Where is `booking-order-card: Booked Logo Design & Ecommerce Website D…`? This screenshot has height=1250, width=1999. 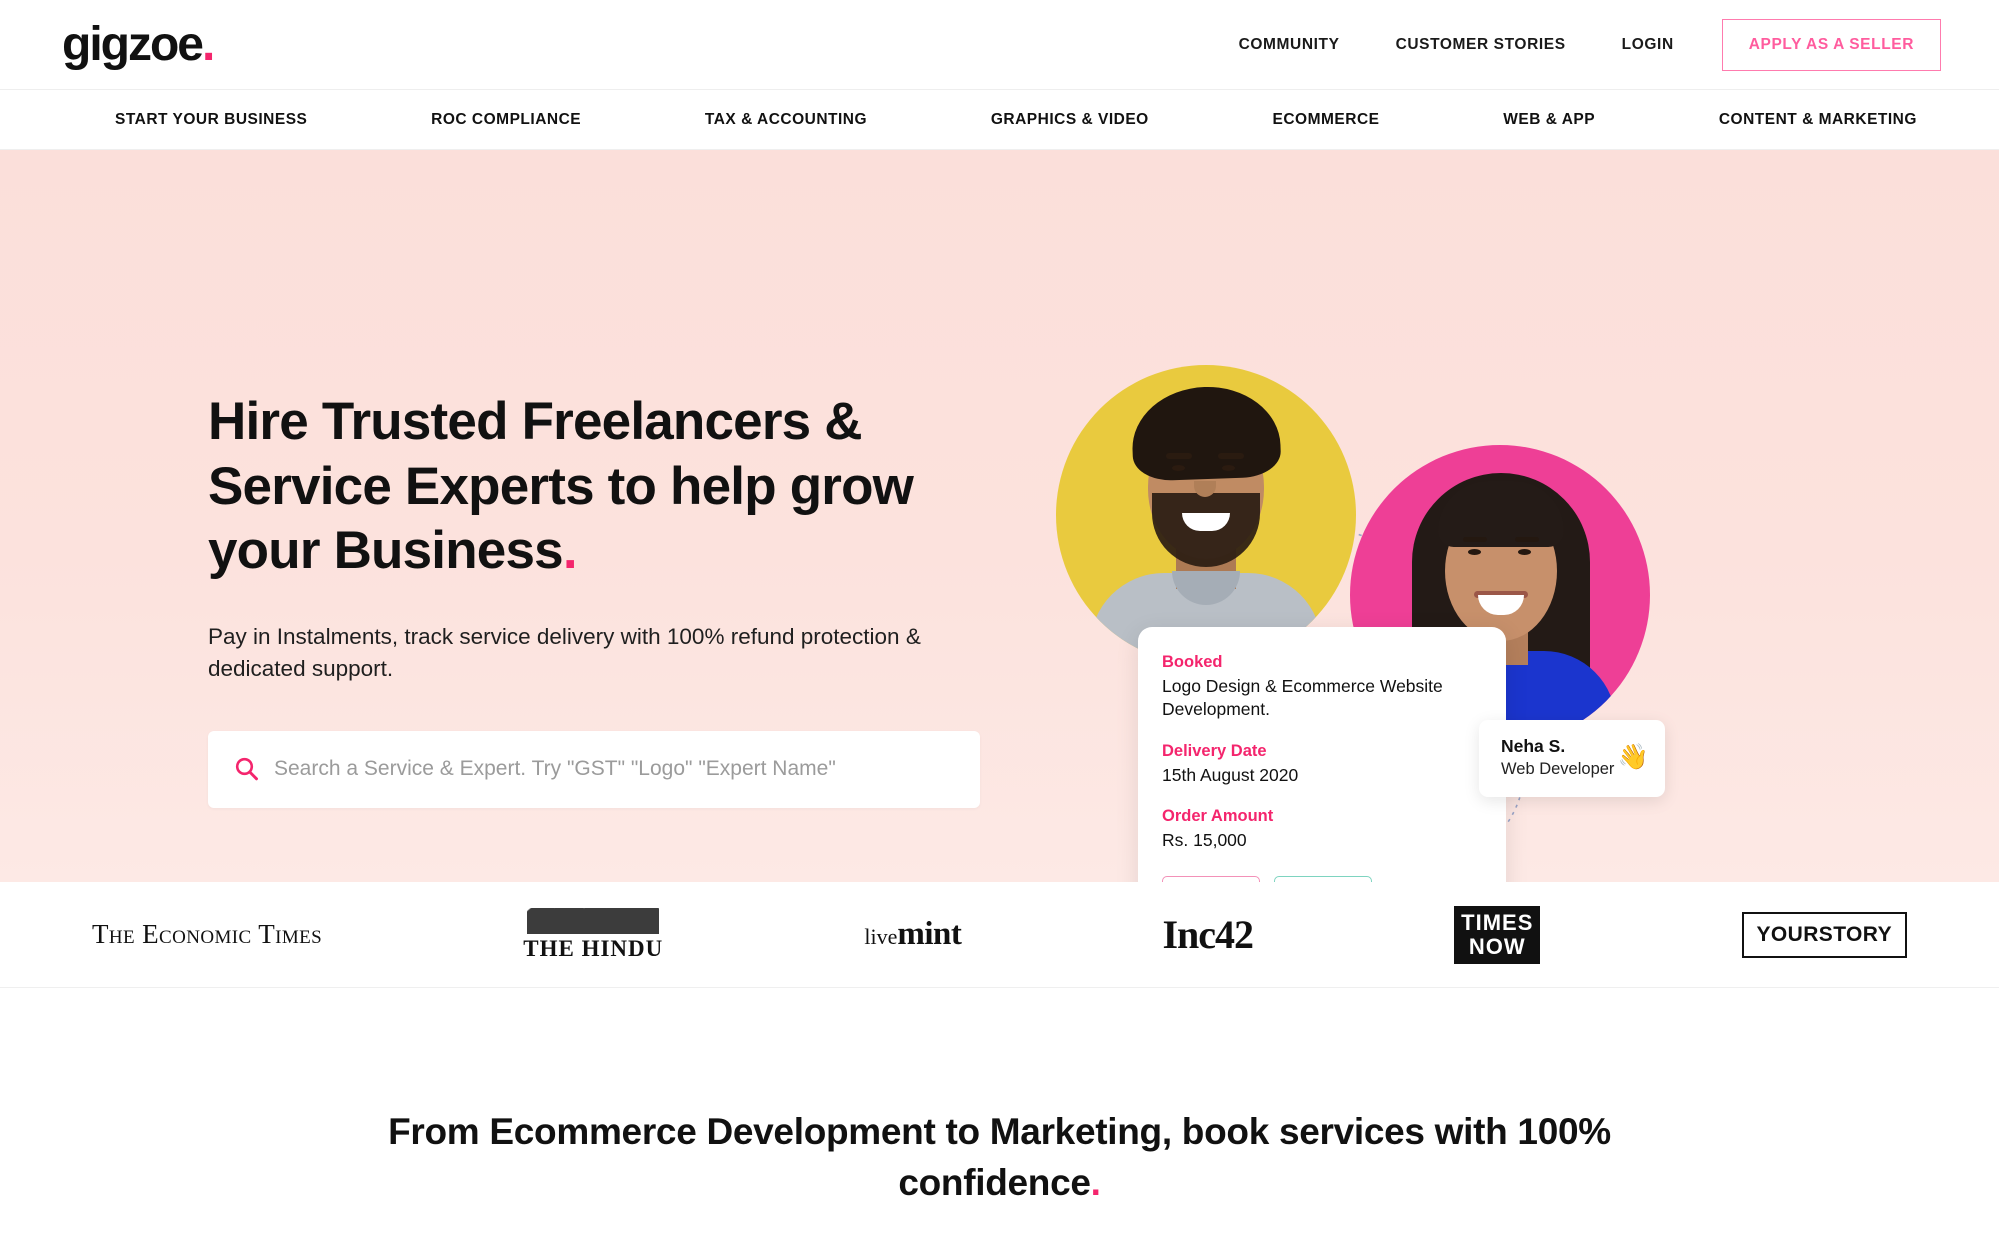
booking-order-card: Booked Logo Design & Ecommerce Website D… is located at coordinates (1322, 754).